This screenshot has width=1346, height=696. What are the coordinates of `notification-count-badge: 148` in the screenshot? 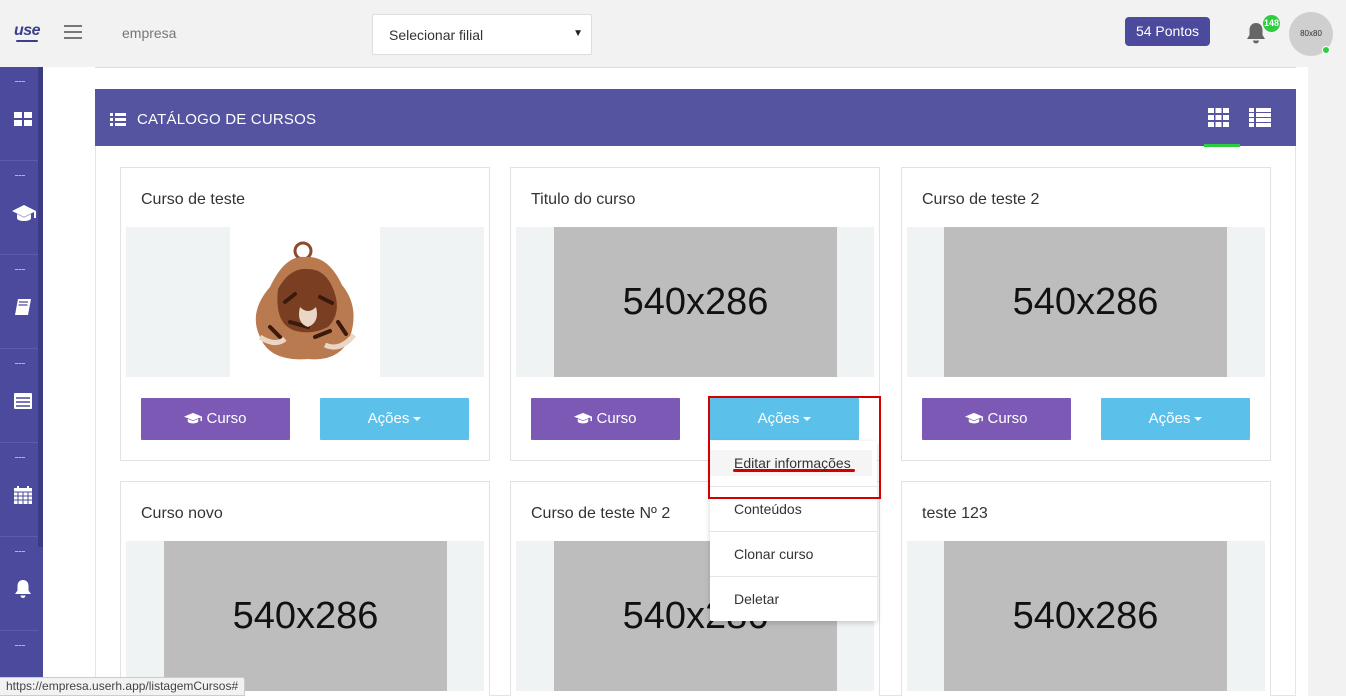 It's located at (1271, 23).